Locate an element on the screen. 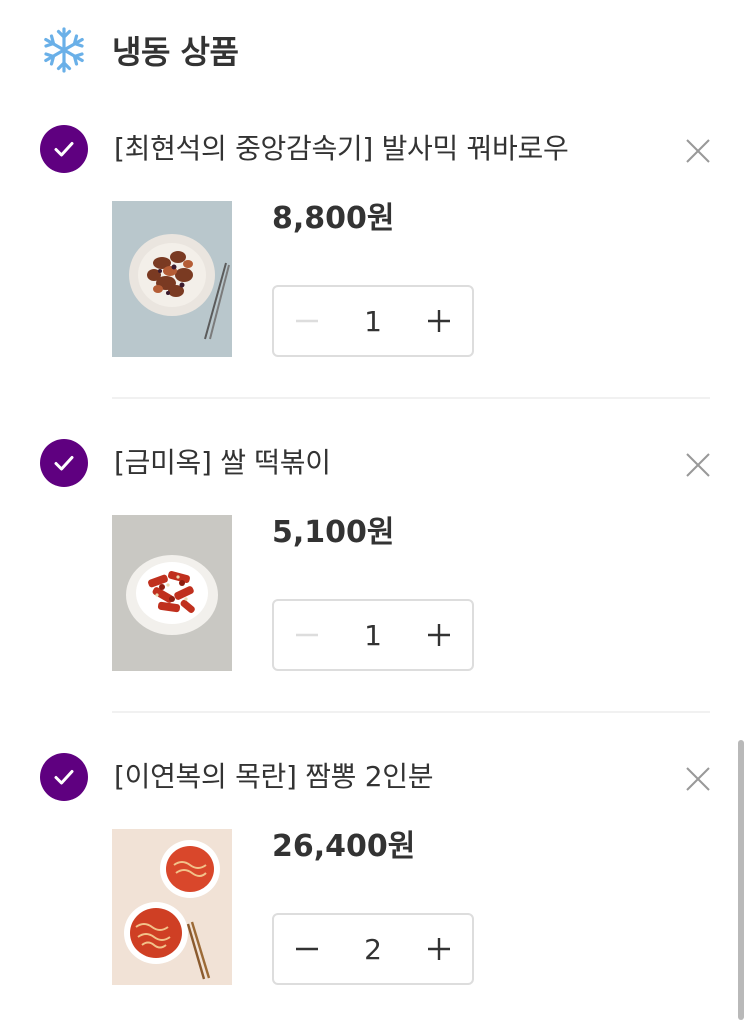 This screenshot has height=1020, width=750. item-price: 5,100원 is located at coordinates (333, 532).